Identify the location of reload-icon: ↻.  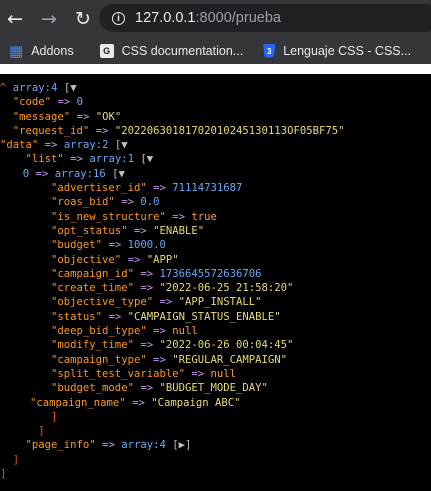
(83, 19).